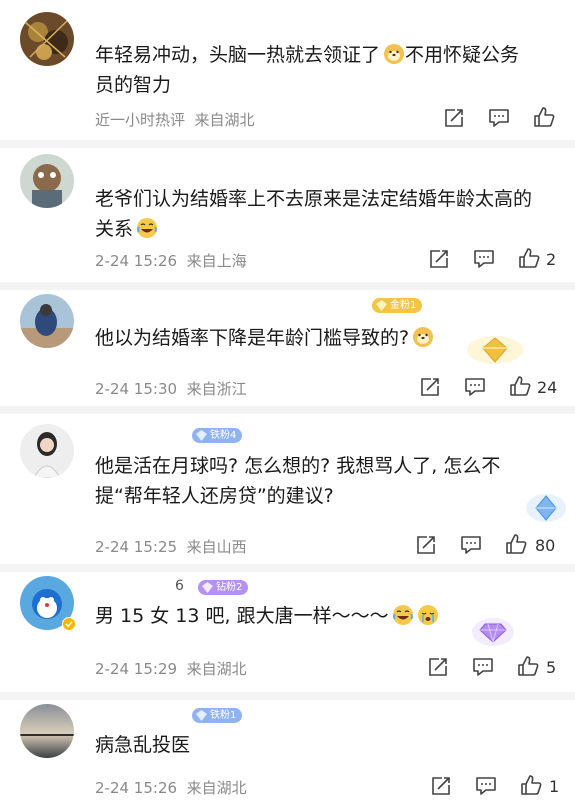 The image size is (575, 800). What do you see at coordinates (171, 788) in the screenshot?
I see `comment-meta: 2-24 15:26 来自湖北` at bounding box center [171, 788].